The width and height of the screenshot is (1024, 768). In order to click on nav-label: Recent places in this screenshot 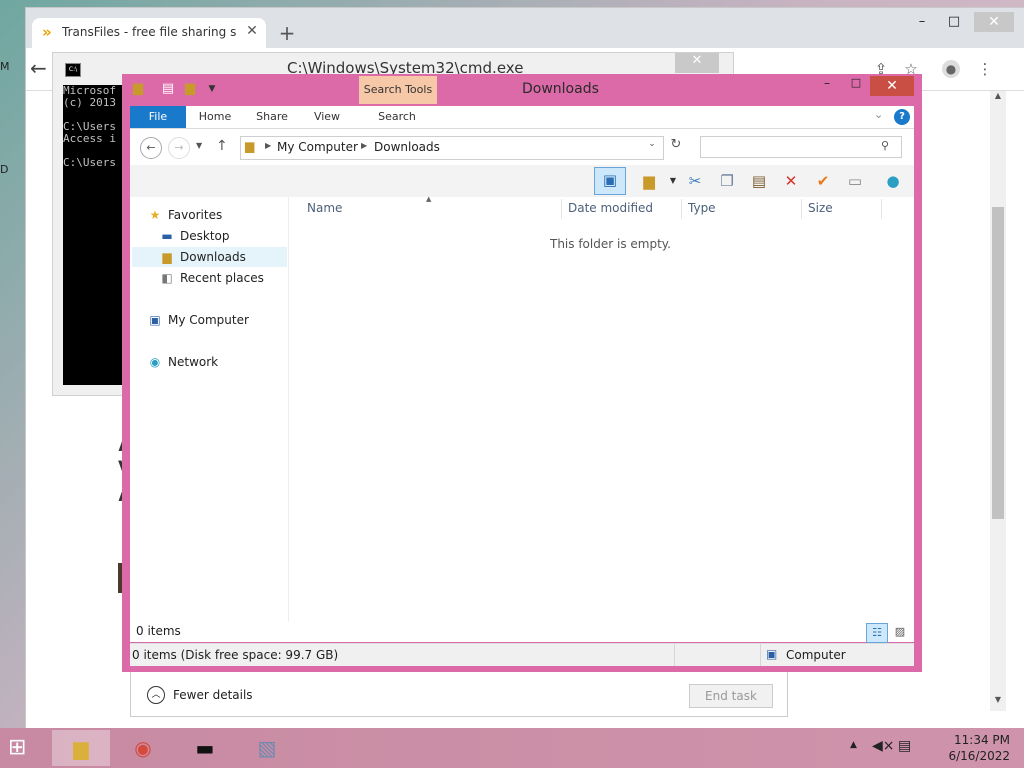, I will do `click(222, 278)`.